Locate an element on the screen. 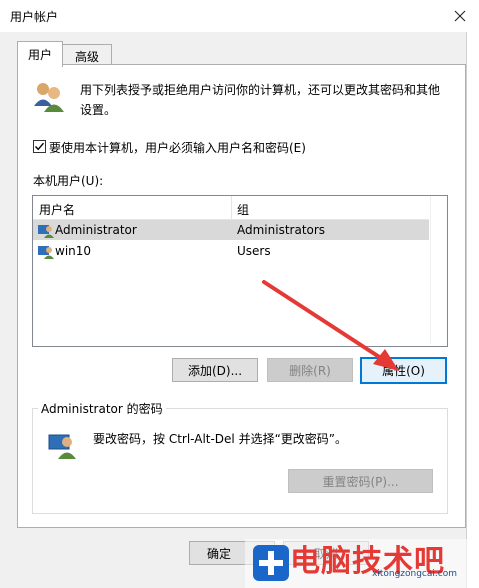 This screenshot has height=588, width=479. password-group-title: Administrator 的密码 is located at coordinates (102, 408).